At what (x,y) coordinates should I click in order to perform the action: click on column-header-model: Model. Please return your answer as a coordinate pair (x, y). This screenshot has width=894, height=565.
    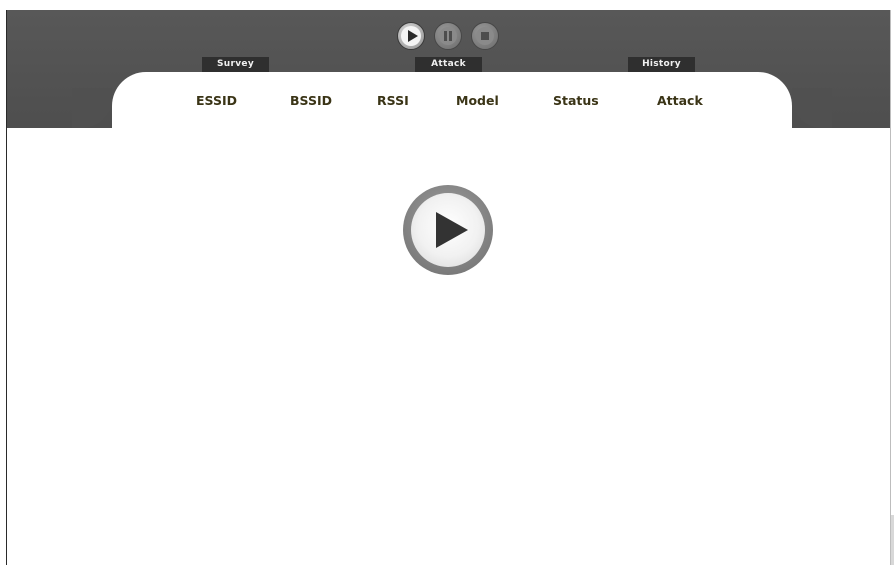
    Looking at the image, I should click on (477, 100).